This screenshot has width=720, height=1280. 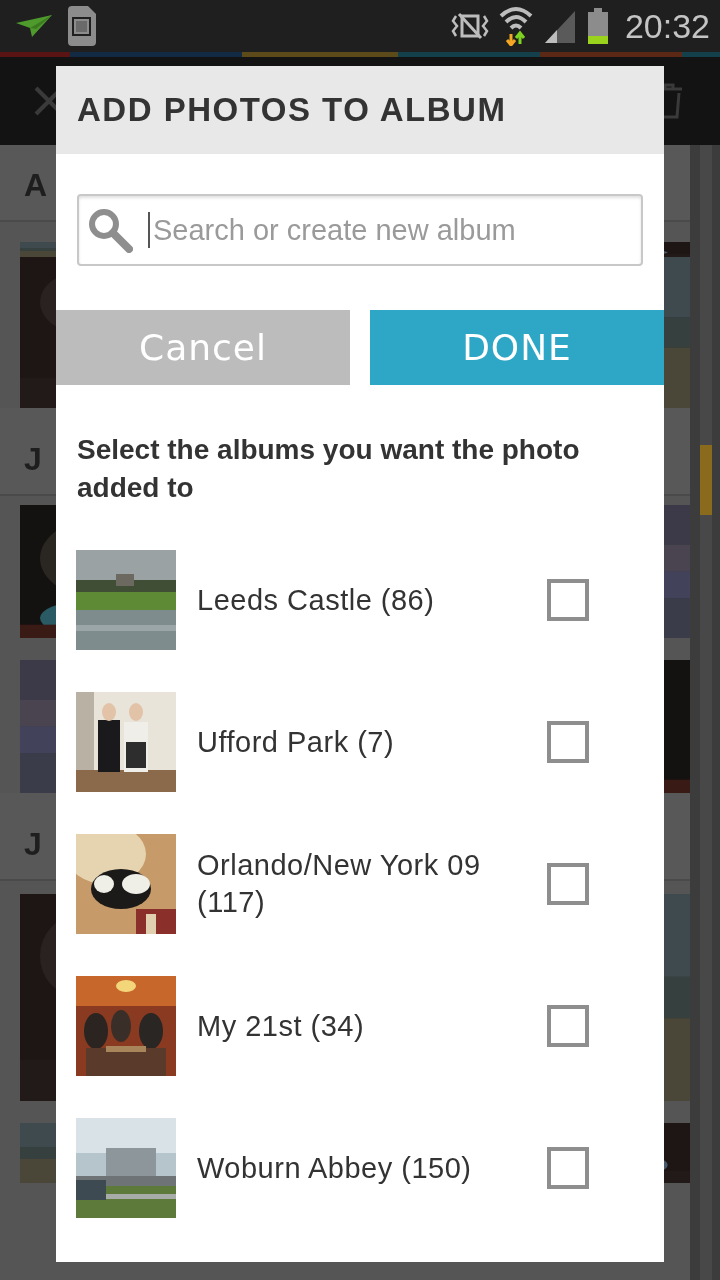 I want to click on battery-icon, so click(x=597, y=26).